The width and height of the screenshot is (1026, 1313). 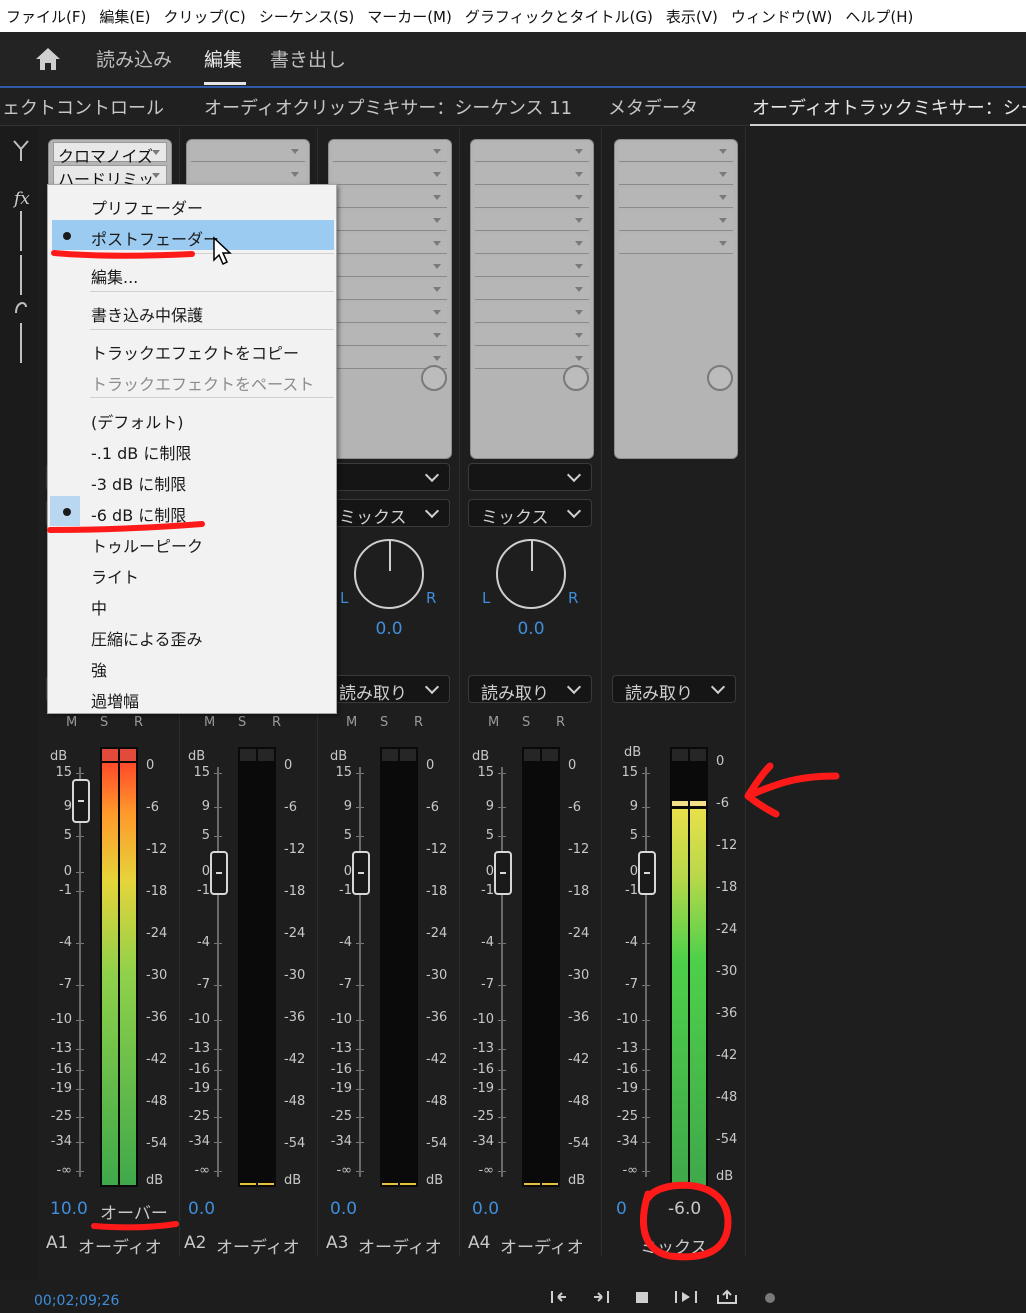 I want to click on circle-mix-value, so click(x=686, y=1221).